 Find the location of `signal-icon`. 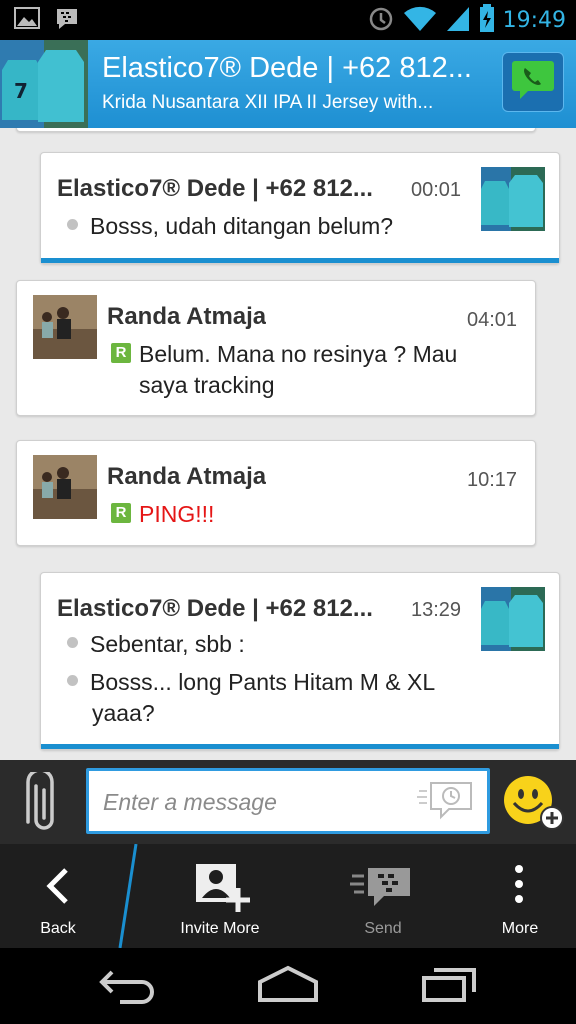

signal-icon is located at coordinates (458, 20).